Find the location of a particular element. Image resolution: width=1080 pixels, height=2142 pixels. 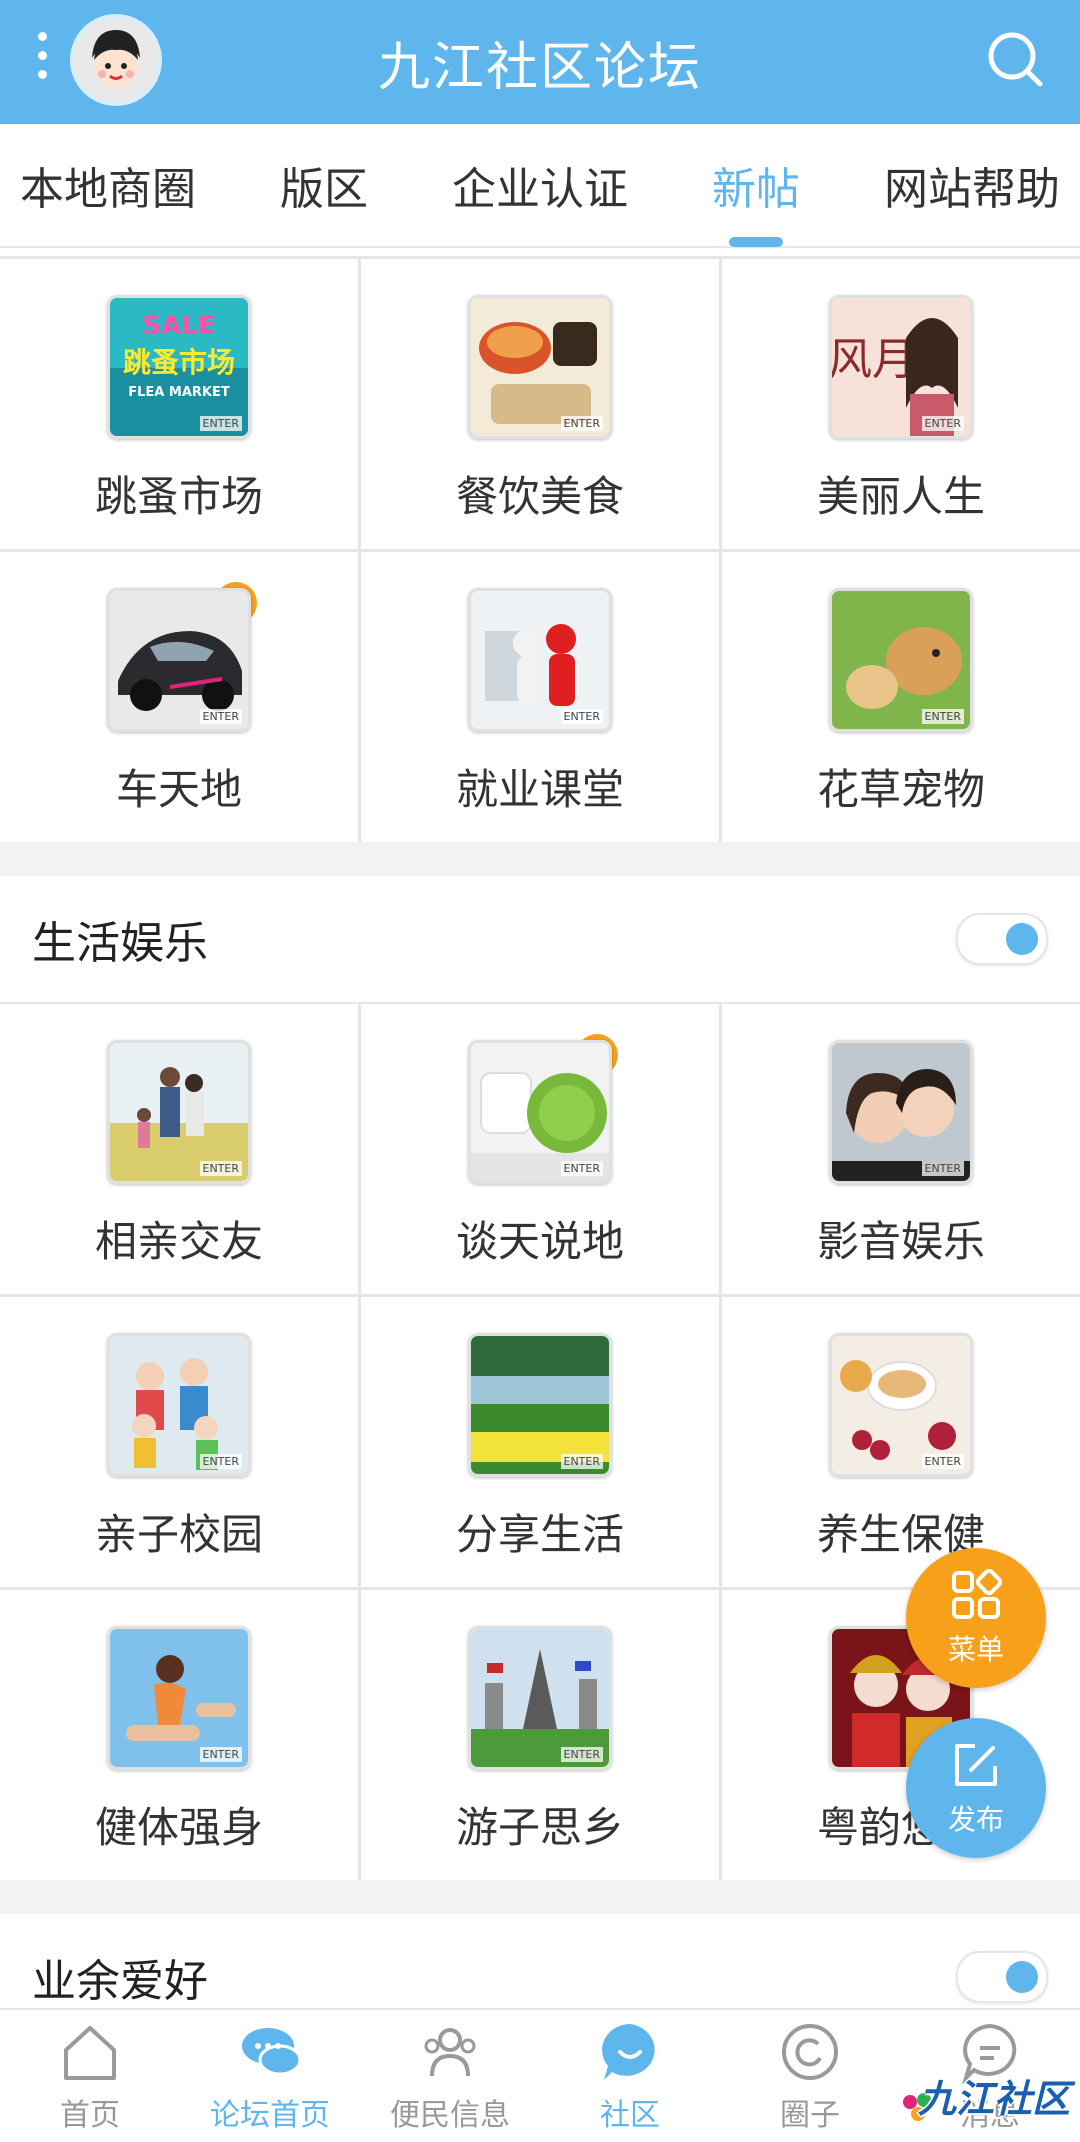

chat-bubbles-icon is located at coordinates (272, 2052).